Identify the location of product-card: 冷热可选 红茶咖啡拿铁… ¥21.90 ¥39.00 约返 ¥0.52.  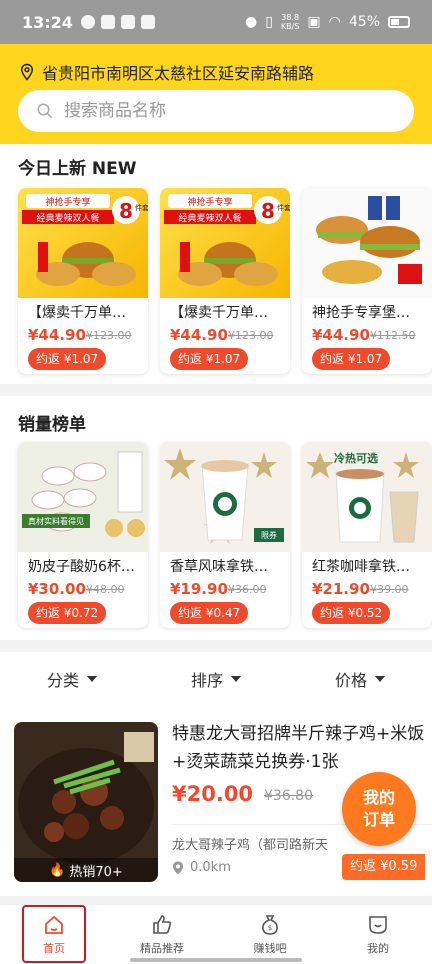
(367, 535).